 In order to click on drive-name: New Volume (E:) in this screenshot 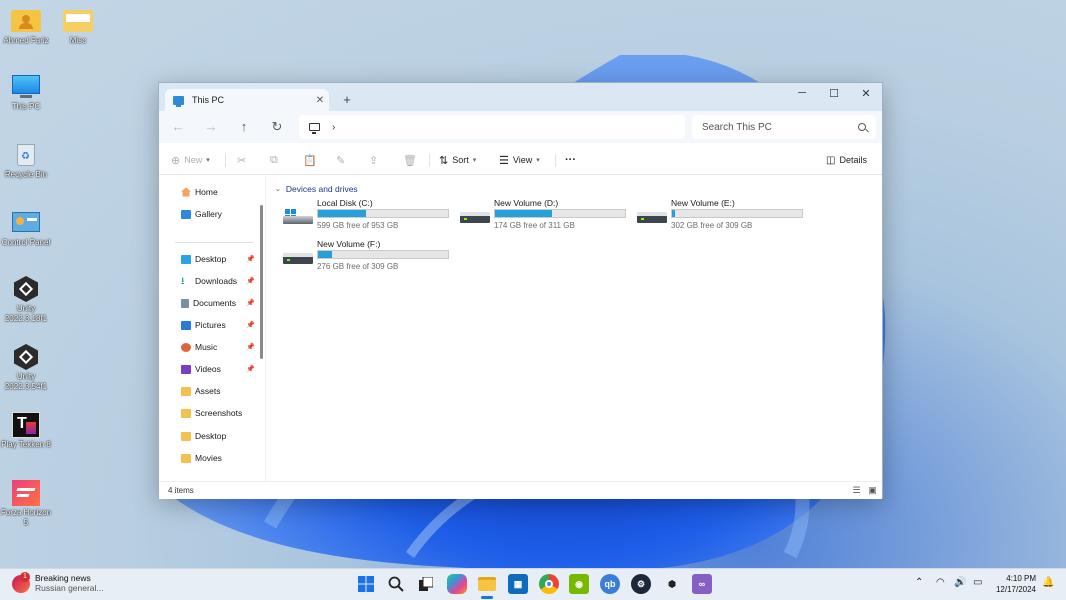, I will do `click(703, 203)`.